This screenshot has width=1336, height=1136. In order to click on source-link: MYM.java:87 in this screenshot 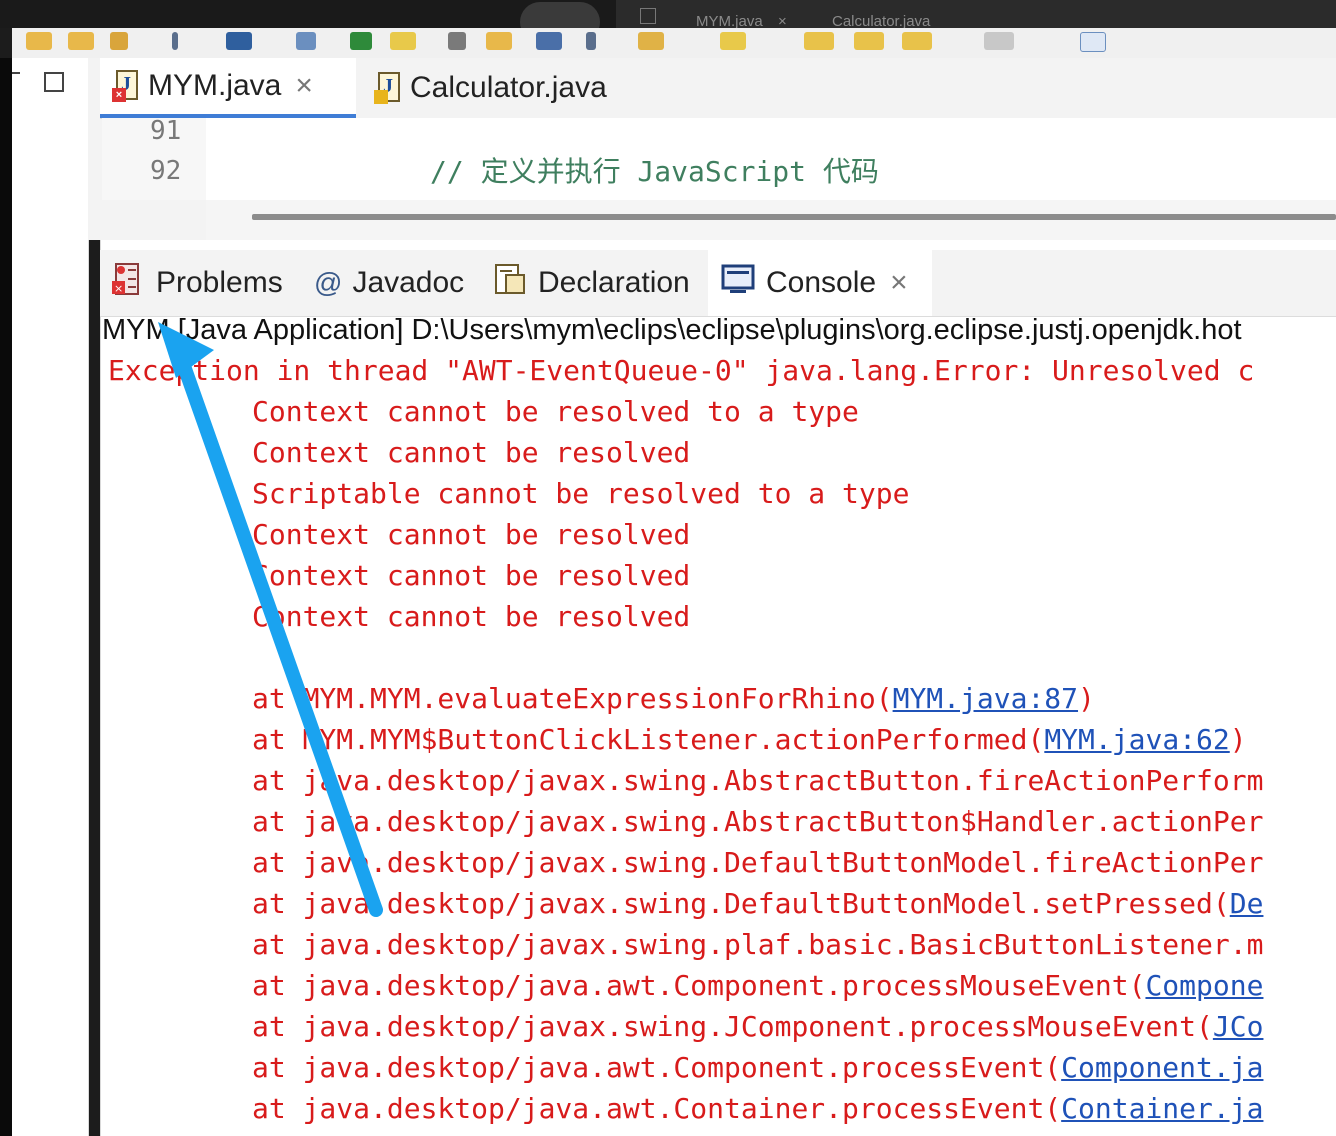, I will do `click(985, 698)`.